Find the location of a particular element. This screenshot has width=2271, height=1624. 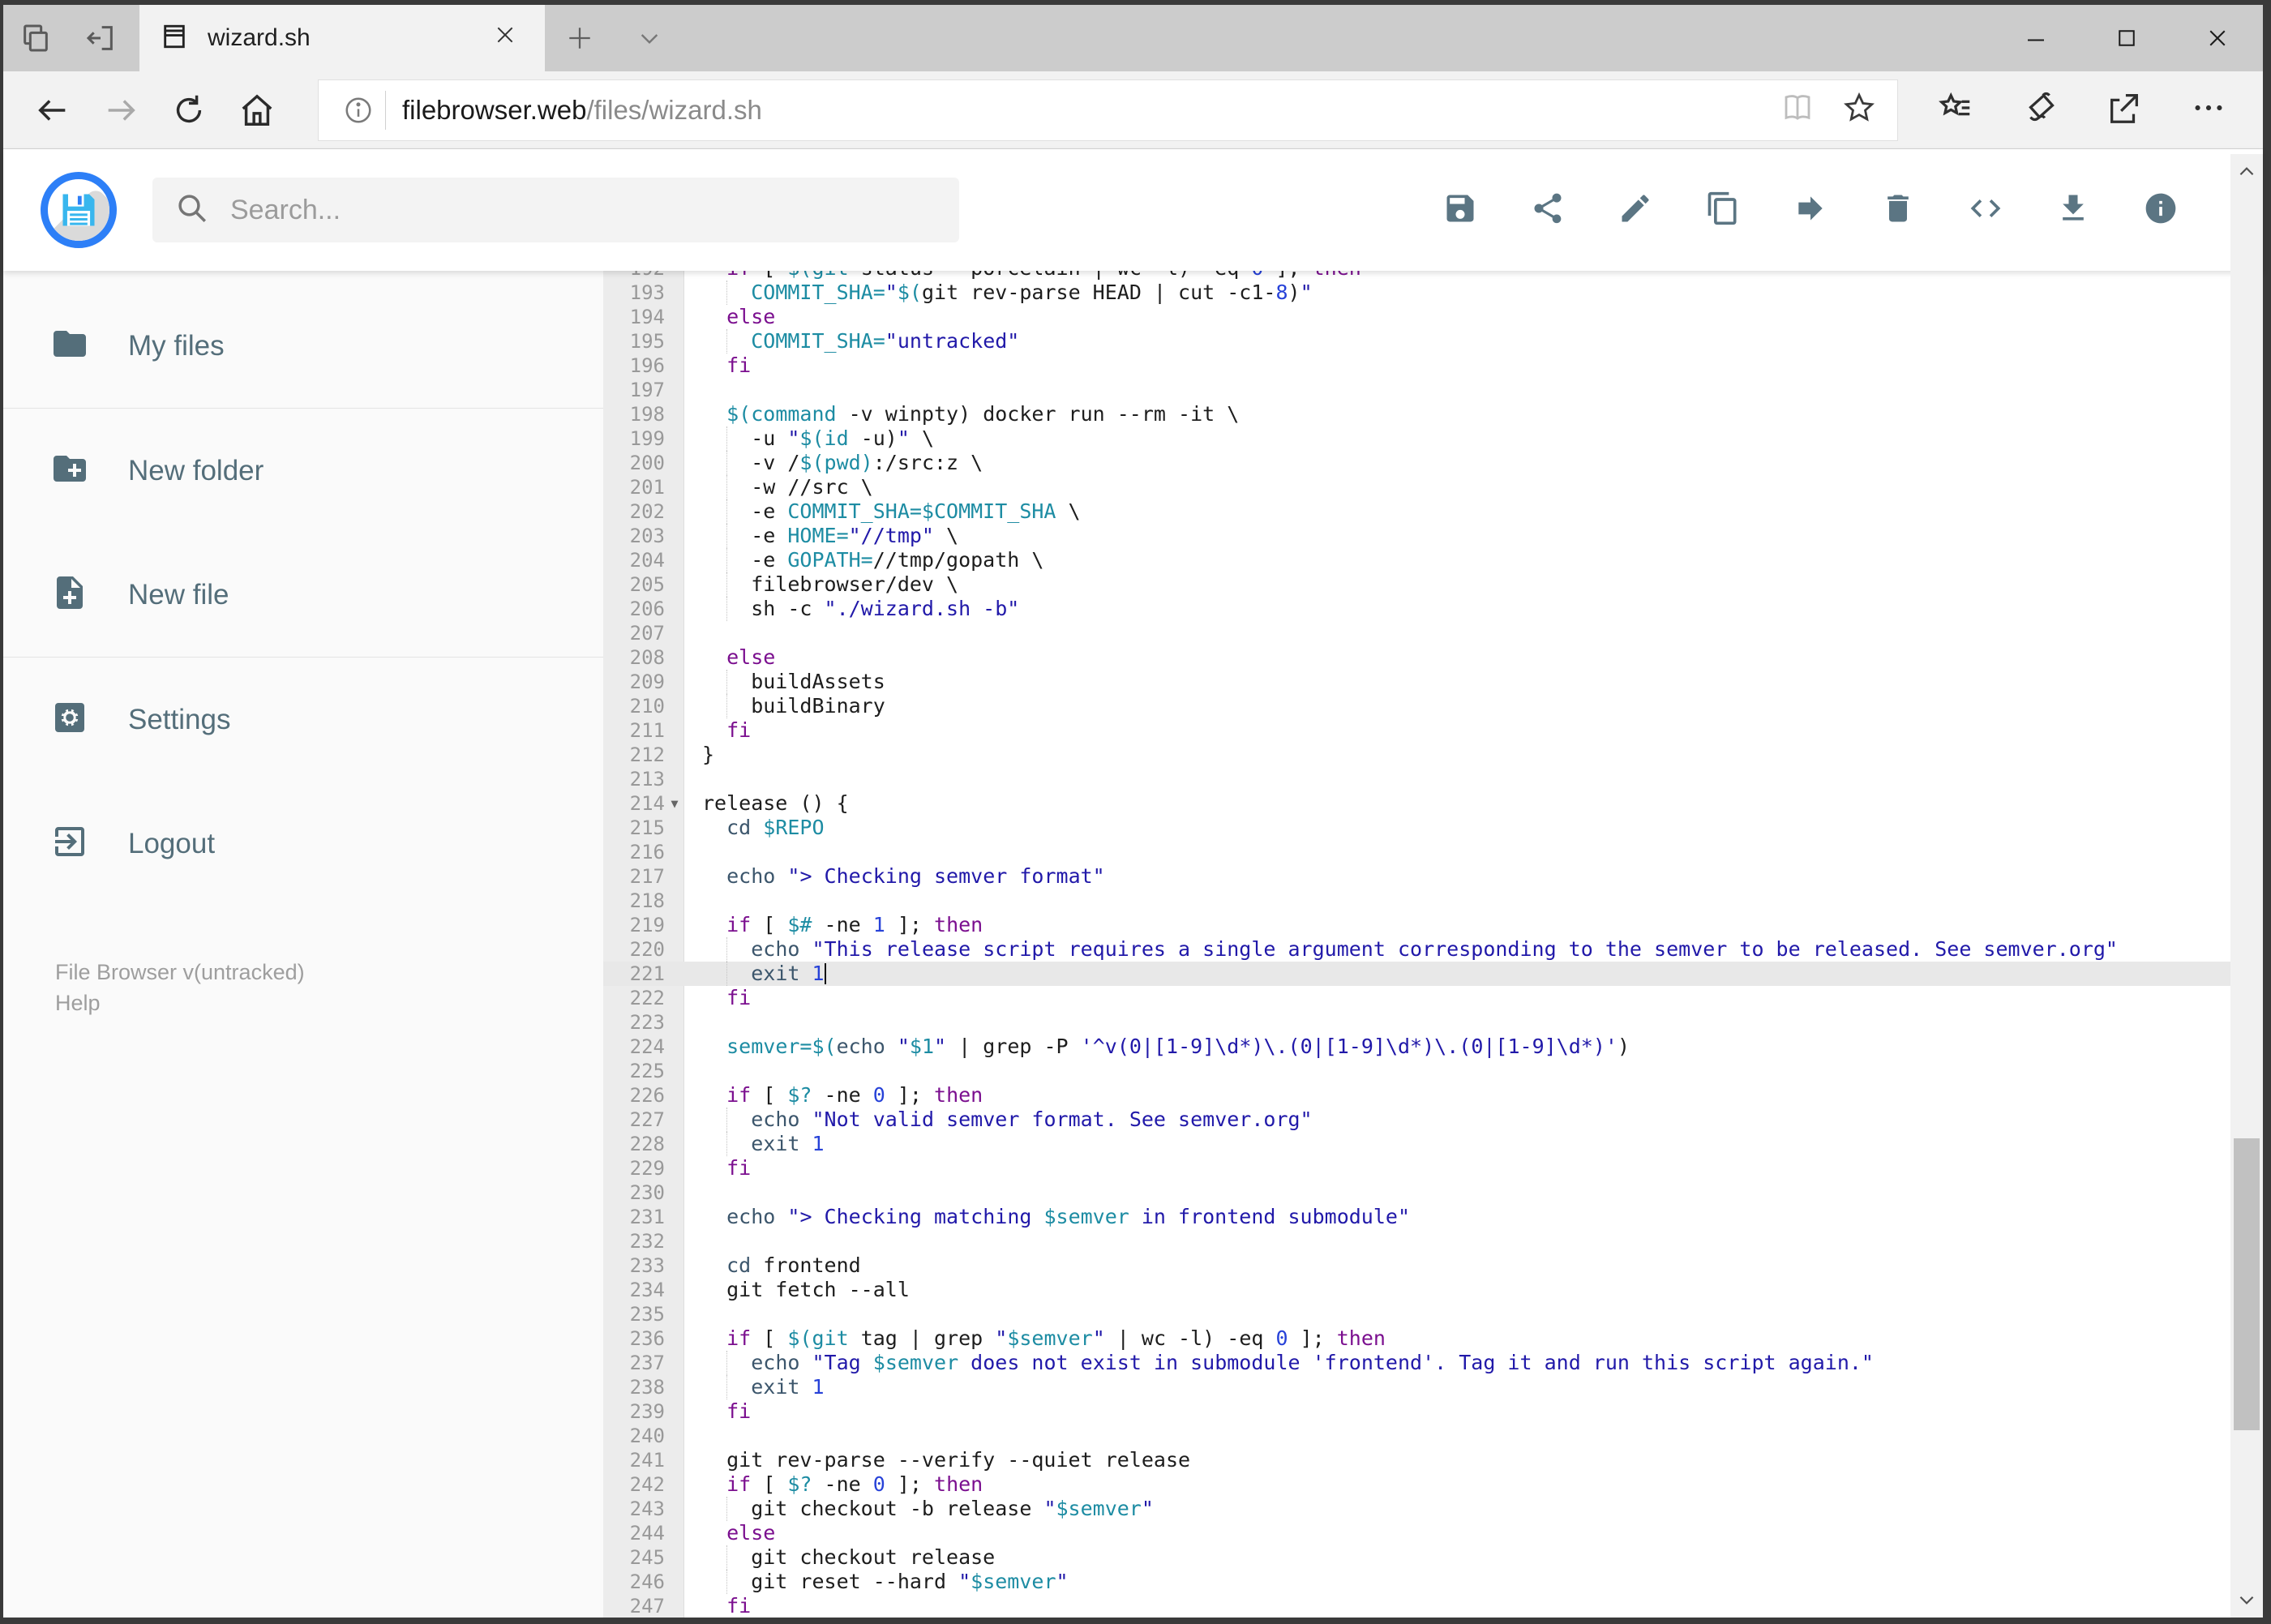

help-link: Help is located at coordinates (180, 1003).